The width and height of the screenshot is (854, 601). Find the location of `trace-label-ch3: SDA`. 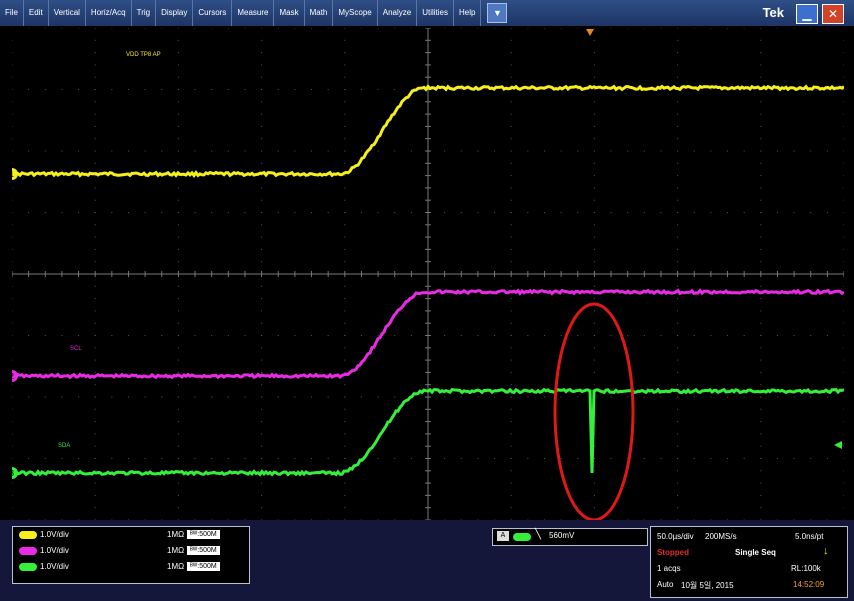

trace-label-ch3: SDA is located at coordinates (64, 446).